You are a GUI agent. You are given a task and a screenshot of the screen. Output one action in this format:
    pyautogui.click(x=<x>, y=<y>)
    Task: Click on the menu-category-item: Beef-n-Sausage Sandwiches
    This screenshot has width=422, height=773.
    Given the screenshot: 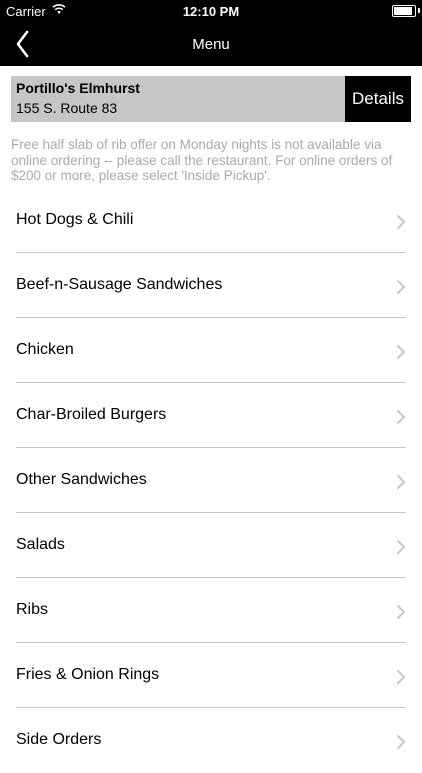 What is the action you would take?
    pyautogui.click(x=211, y=285)
    